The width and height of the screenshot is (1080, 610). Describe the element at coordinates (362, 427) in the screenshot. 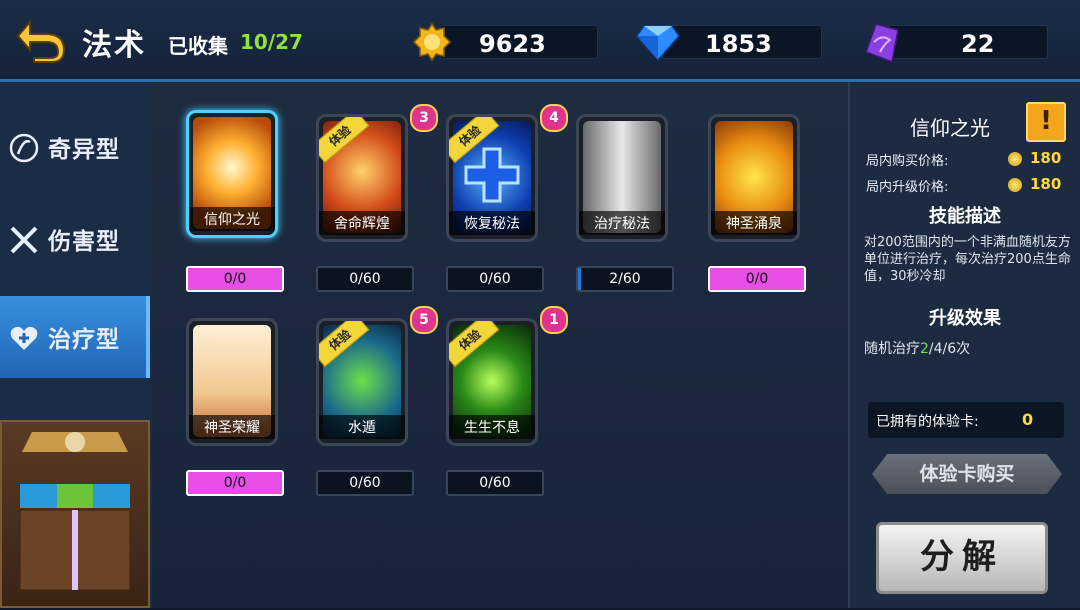

I see `card-name: 水遁` at that location.